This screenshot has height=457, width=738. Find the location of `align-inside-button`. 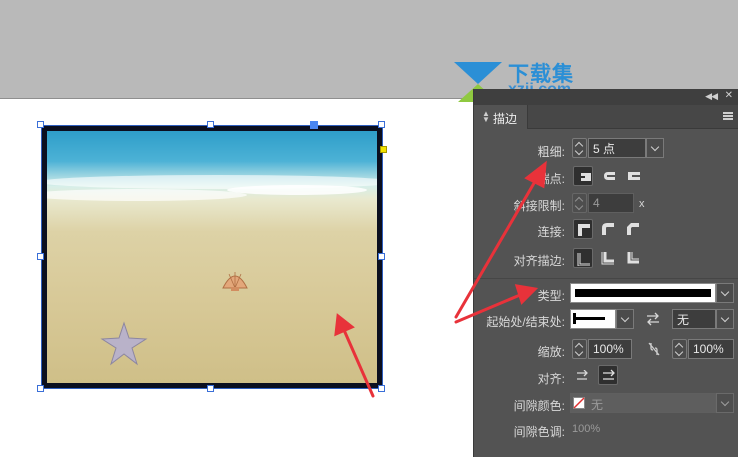

align-inside-button is located at coordinates (608, 258).